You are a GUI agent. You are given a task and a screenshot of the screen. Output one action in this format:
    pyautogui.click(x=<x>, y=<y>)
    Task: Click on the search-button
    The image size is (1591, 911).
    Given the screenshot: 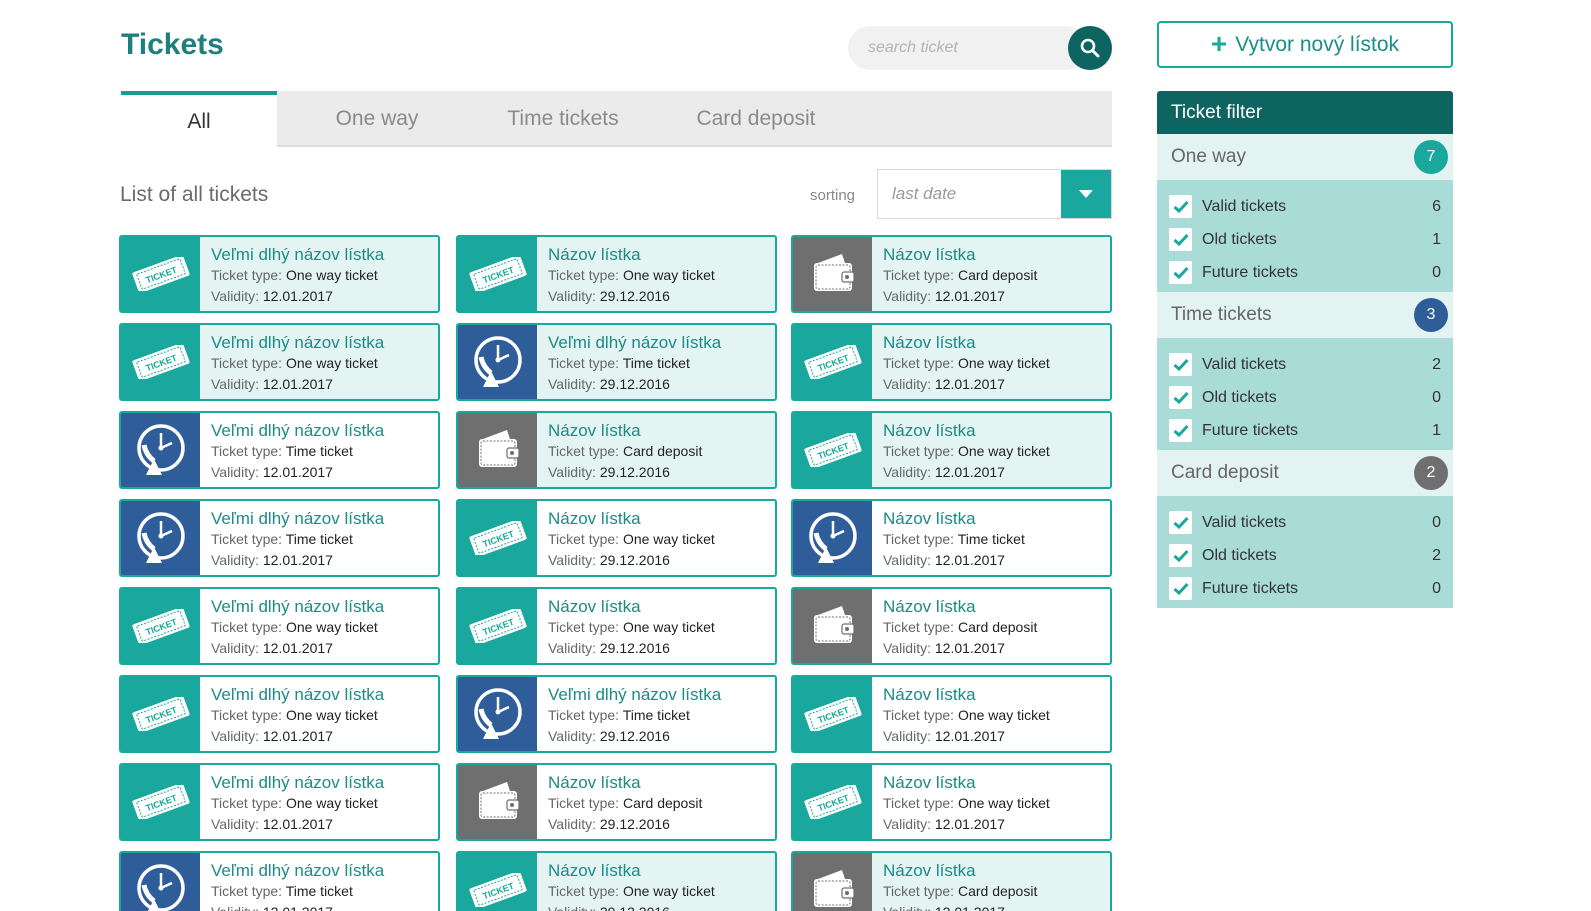 What is the action you would take?
    pyautogui.click(x=1090, y=48)
    